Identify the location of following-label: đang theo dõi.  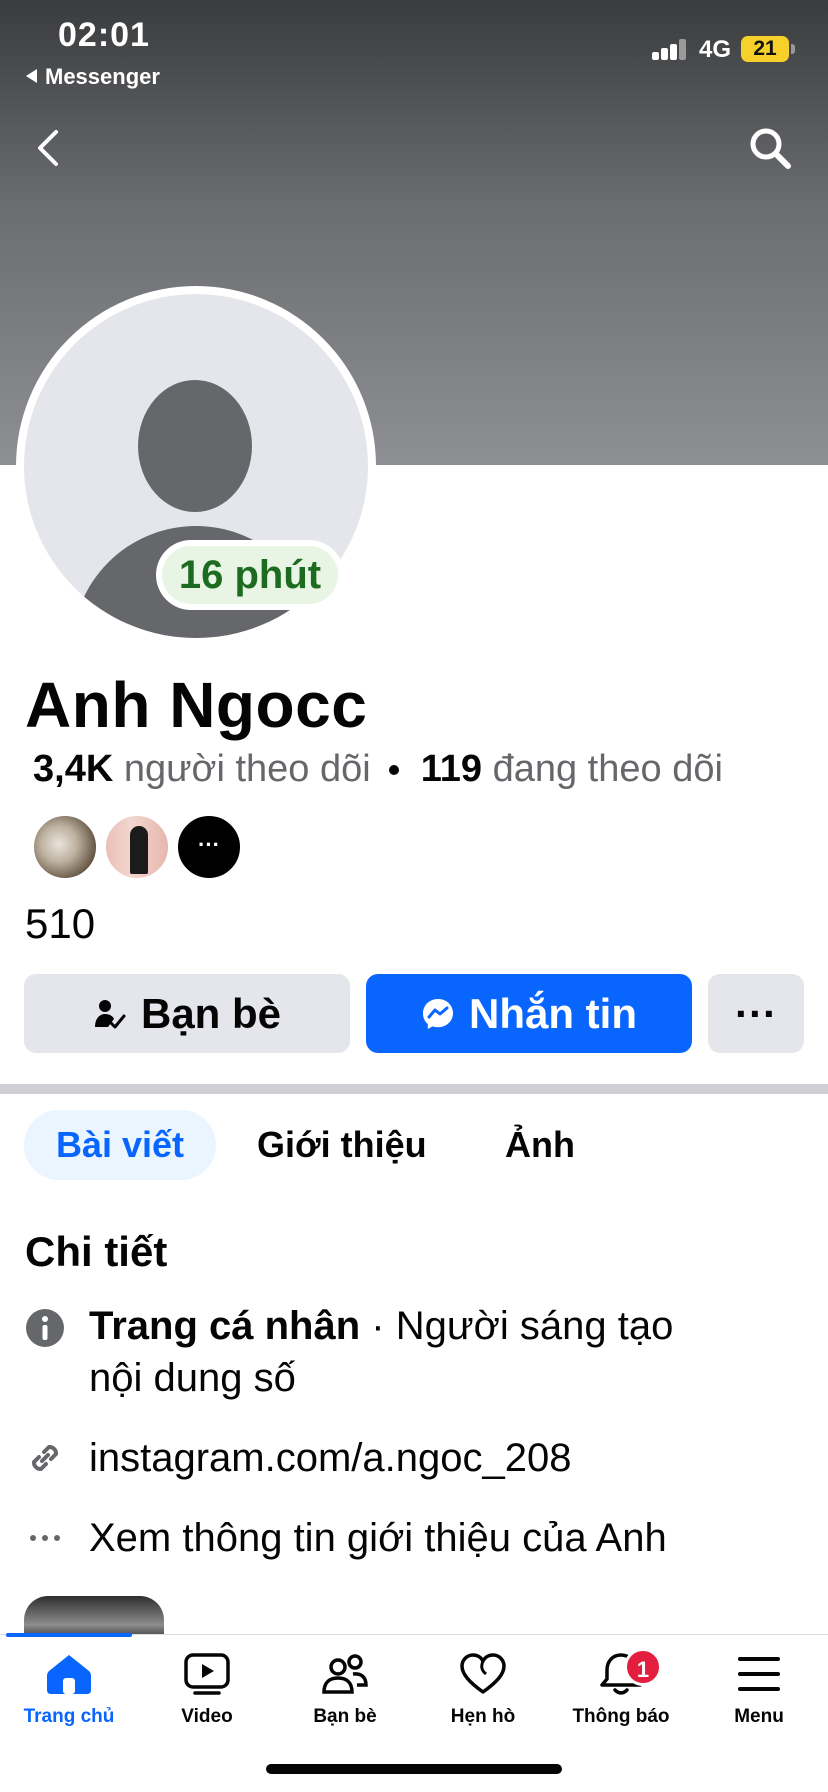
(607, 769).